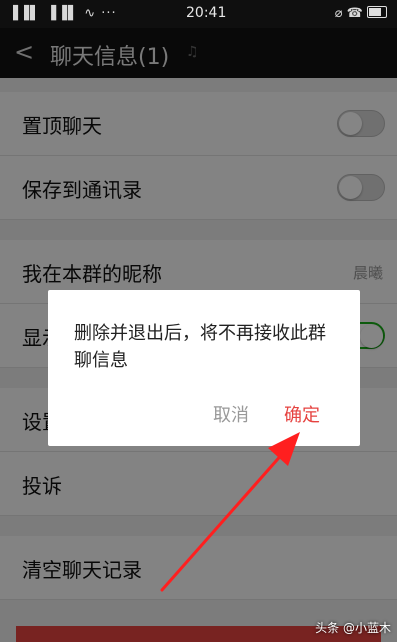  I want to click on arrow-head, so click(284, 449).